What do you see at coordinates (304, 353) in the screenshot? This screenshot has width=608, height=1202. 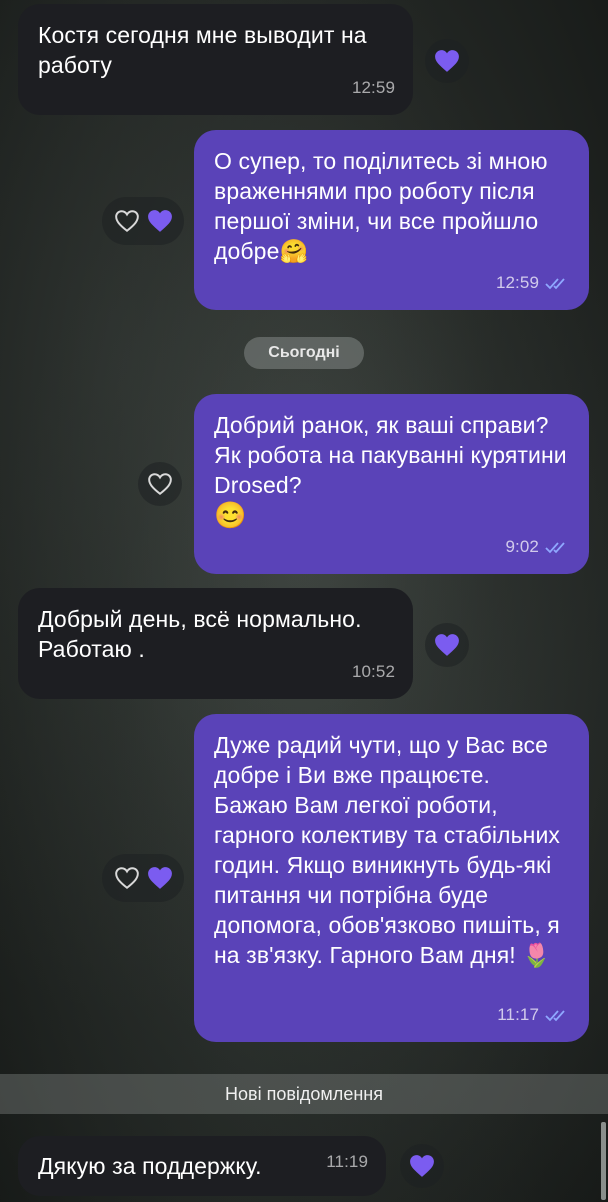 I see `date-divider: Сьогодні` at bounding box center [304, 353].